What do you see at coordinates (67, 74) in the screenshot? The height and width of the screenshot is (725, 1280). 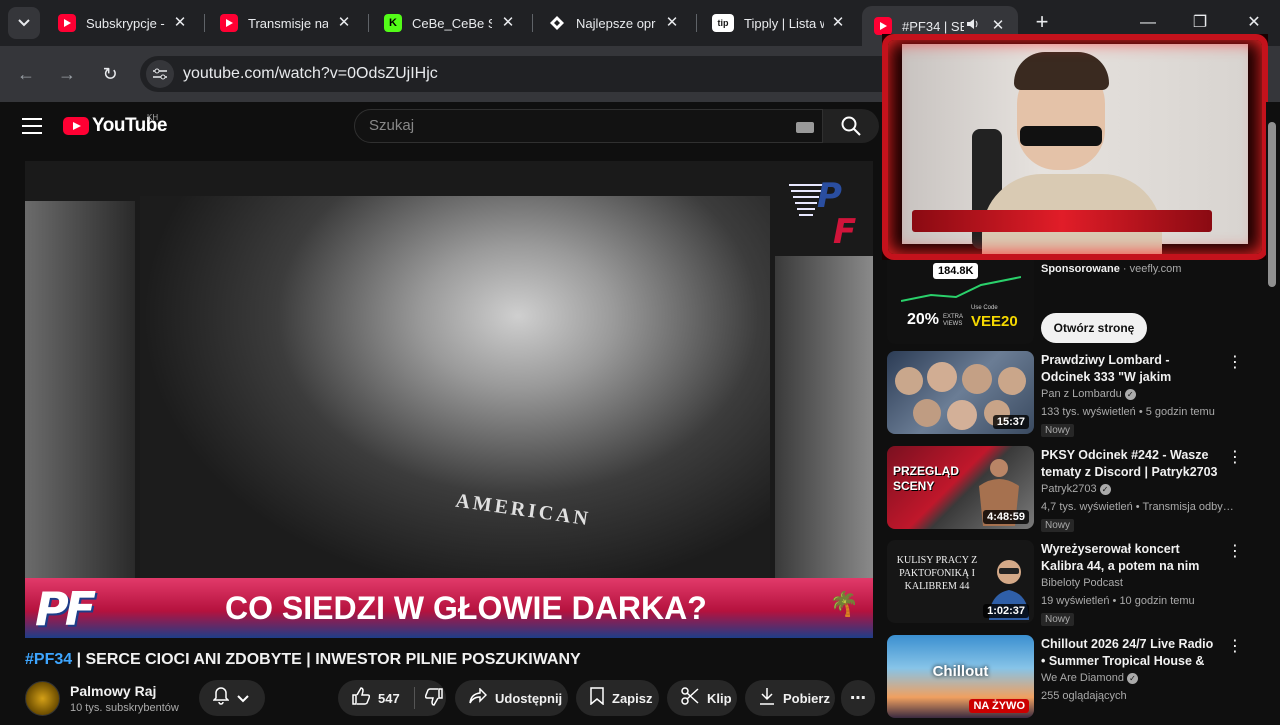 I see `forward-arrow-icon: →` at bounding box center [67, 74].